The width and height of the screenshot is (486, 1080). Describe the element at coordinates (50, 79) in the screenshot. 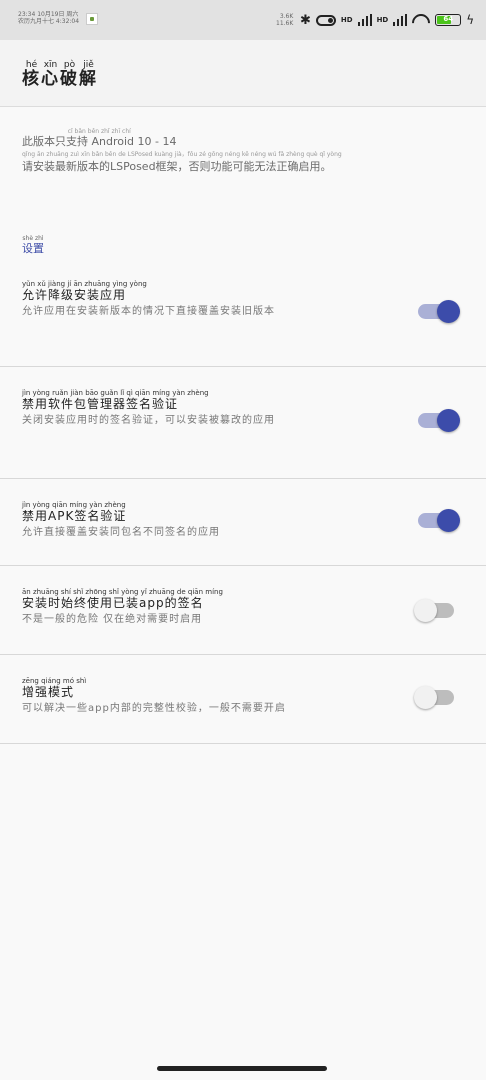

I see `title-char-hanzi: 心` at that location.